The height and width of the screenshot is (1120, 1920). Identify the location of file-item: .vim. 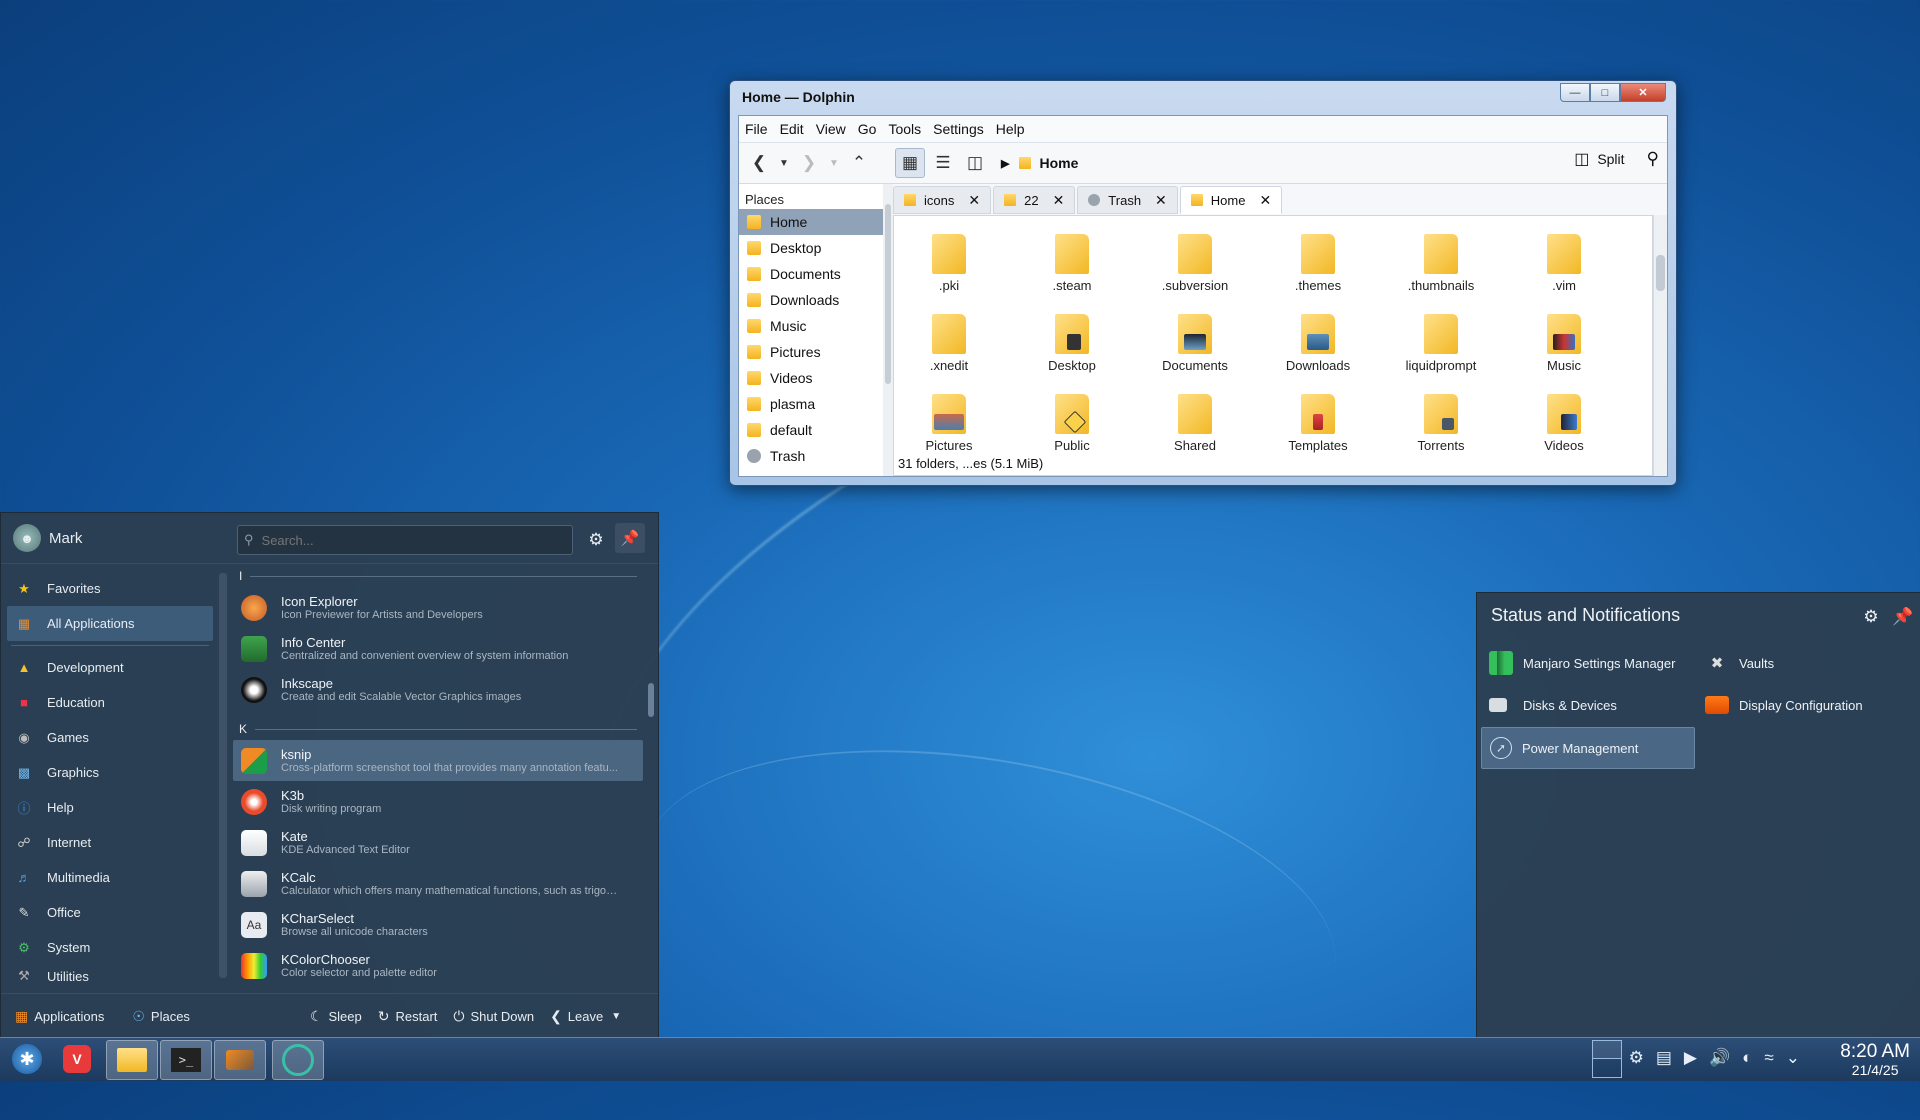
(1564, 263).